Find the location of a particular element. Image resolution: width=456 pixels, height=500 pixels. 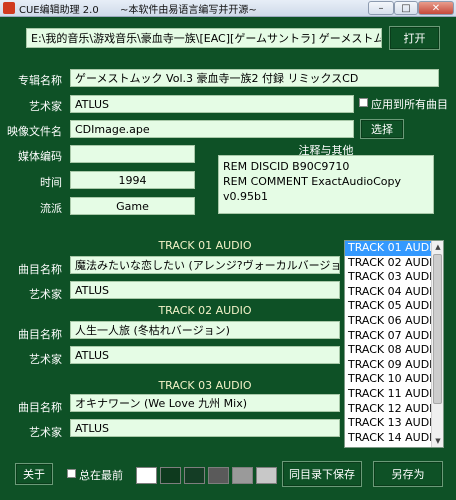

track-list-item: TRACK 12 AUDIO is located at coordinates (394, 409).